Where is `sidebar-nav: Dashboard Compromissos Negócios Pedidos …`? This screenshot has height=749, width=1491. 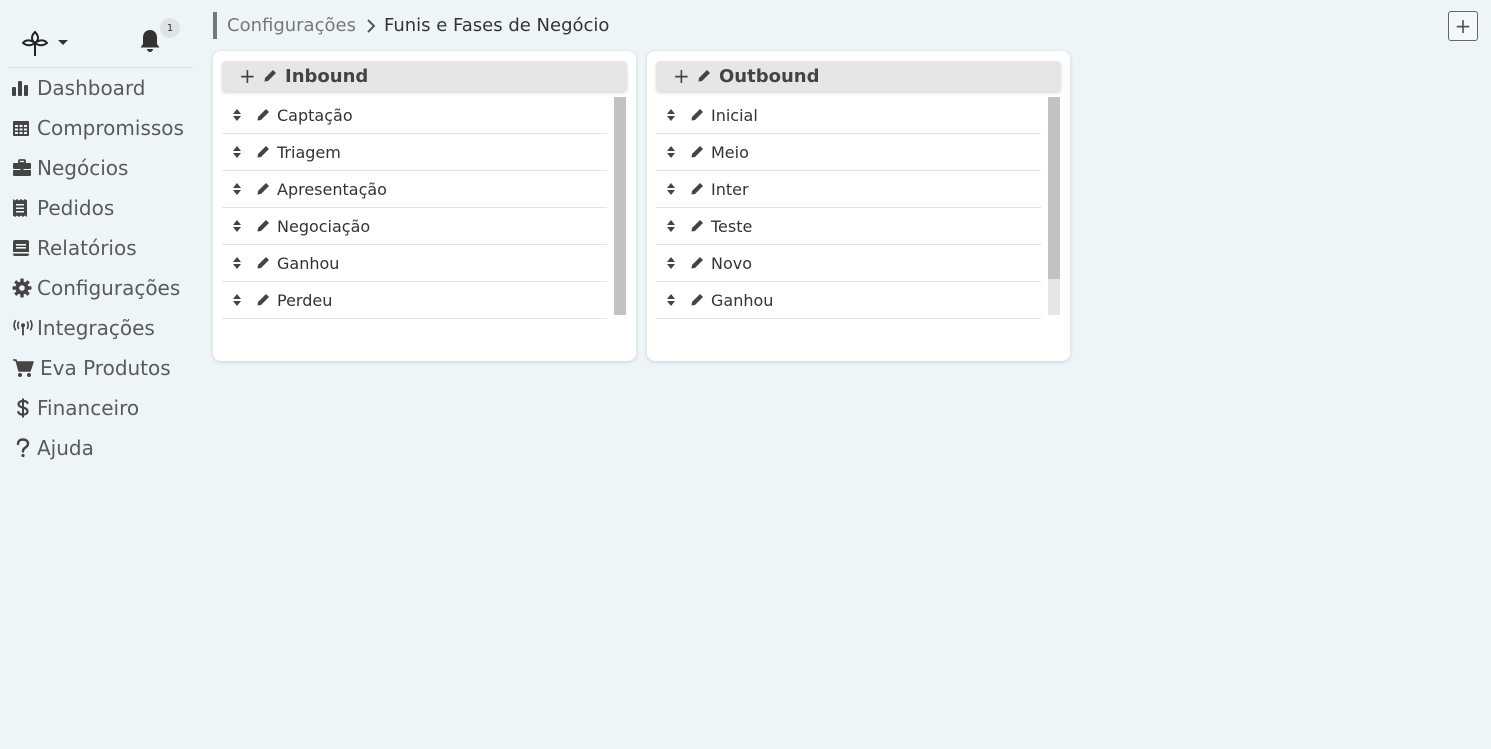
sidebar-nav: Dashboard Compromissos Negócios Pedidos … is located at coordinates (106, 268).